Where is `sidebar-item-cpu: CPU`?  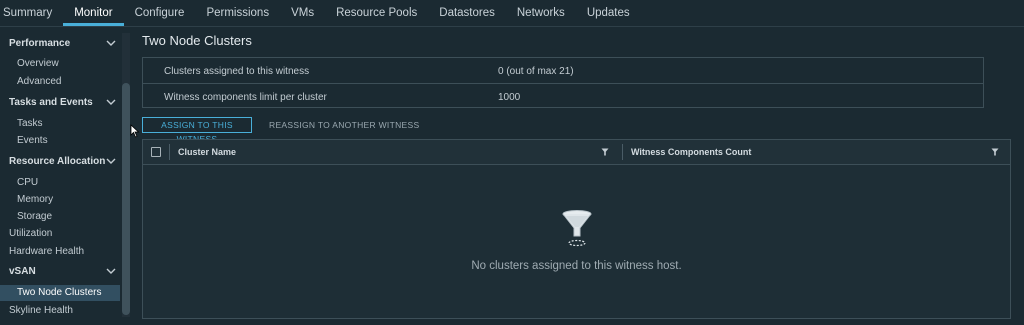
sidebar-item-cpu: CPU is located at coordinates (27, 182).